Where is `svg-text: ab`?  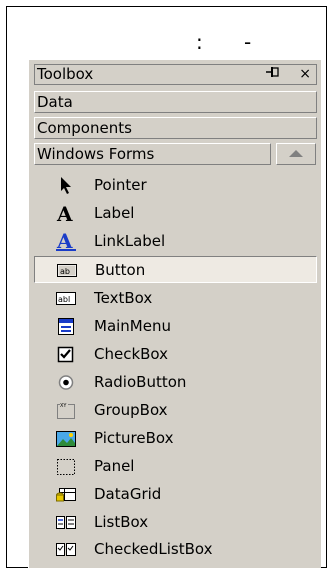
svg-text: ab is located at coordinates (65, 271).